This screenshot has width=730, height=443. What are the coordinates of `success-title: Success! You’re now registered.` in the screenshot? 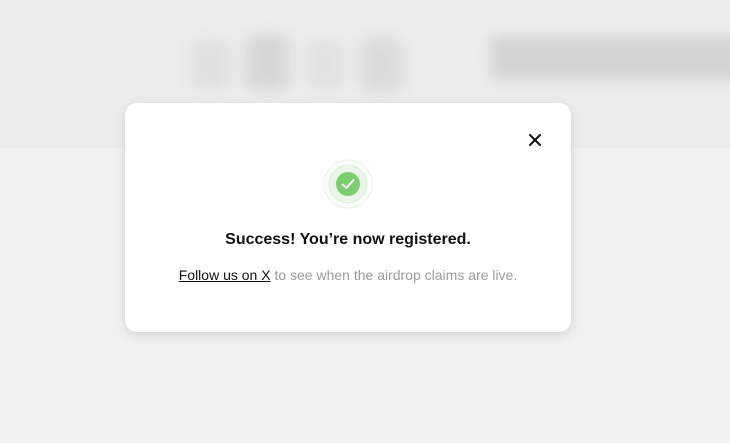 It's located at (348, 239).